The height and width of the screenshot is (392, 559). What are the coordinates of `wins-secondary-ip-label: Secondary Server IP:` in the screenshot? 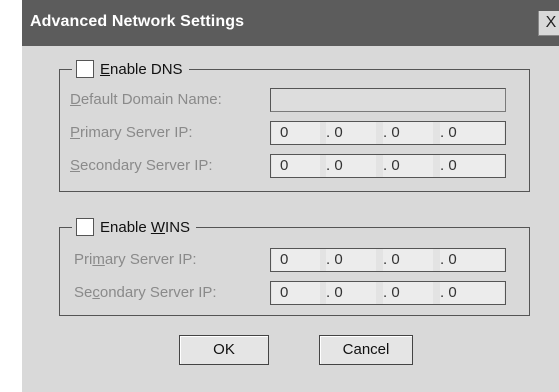 It's located at (145, 292).